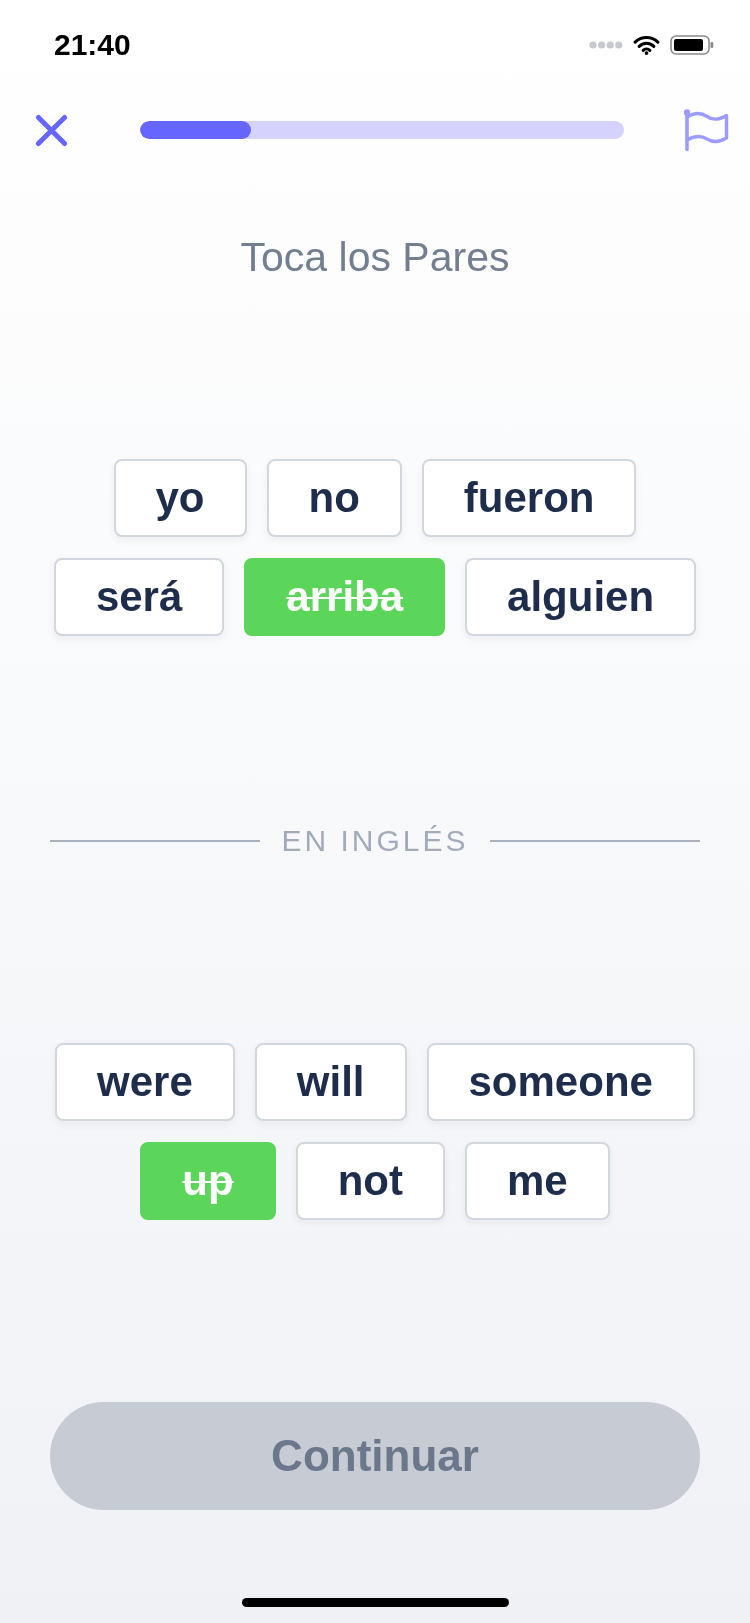  Describe the element at coordinates (180, 498) in the screenshot. I see `word-tile: yo` at that location.